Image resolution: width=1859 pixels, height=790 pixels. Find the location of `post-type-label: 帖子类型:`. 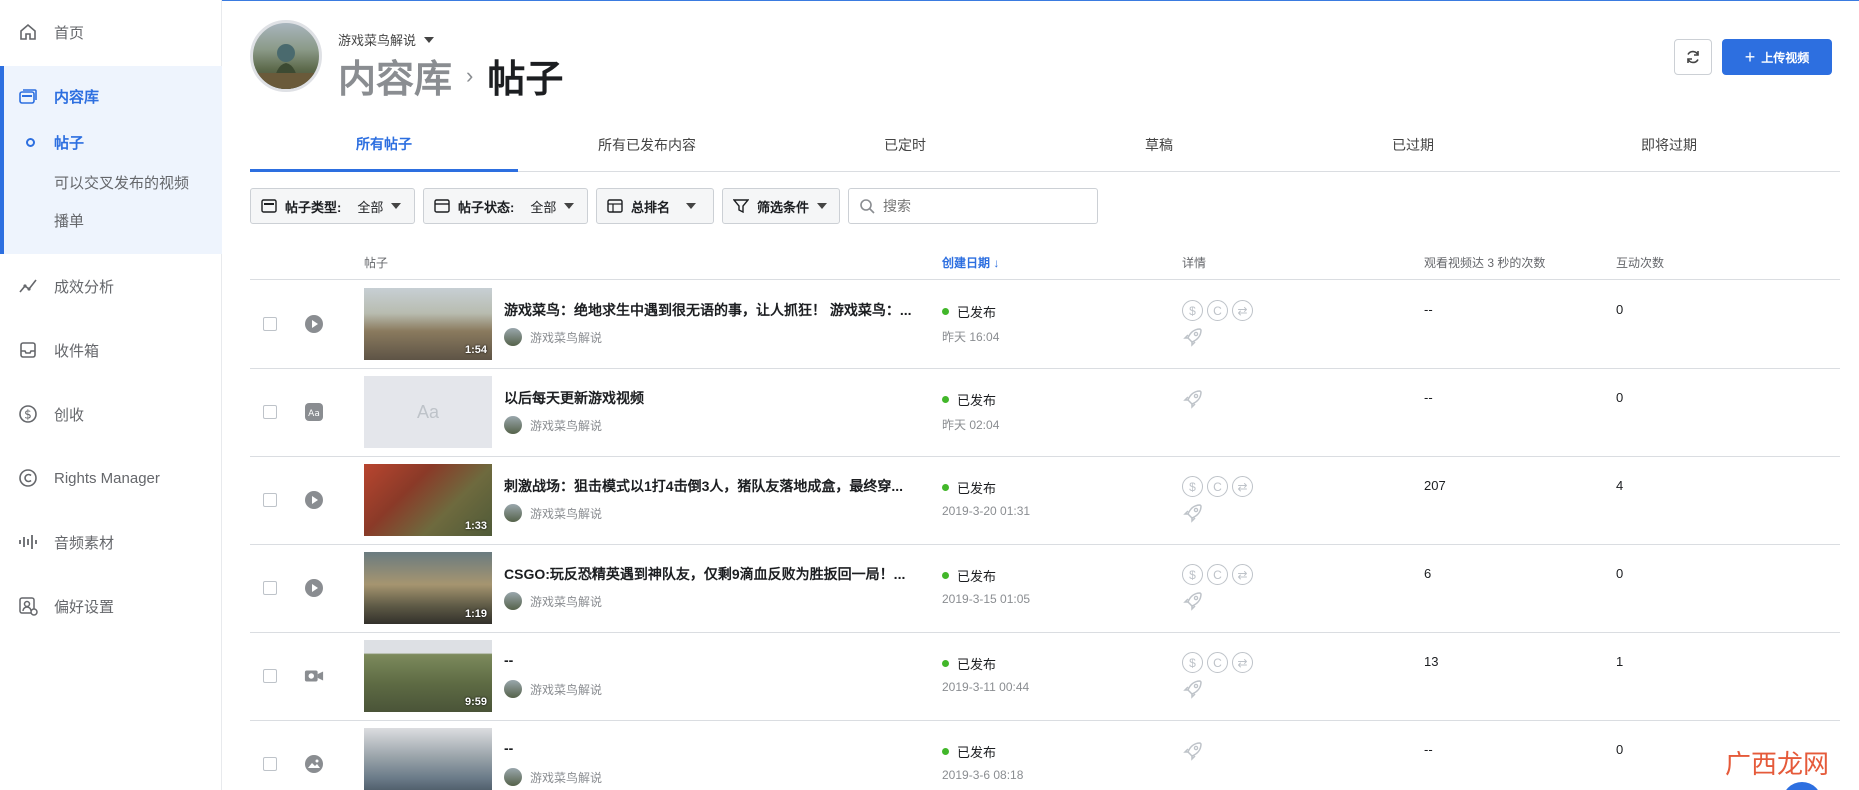

post-type-label: 帖子类型: is located at coordinates (313, 207).